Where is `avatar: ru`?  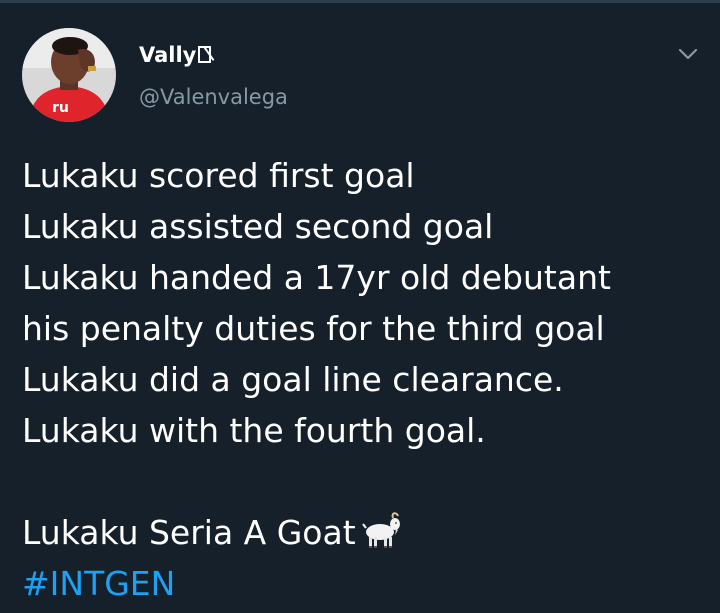
avatar: ru is located at coordinates (69, 75).